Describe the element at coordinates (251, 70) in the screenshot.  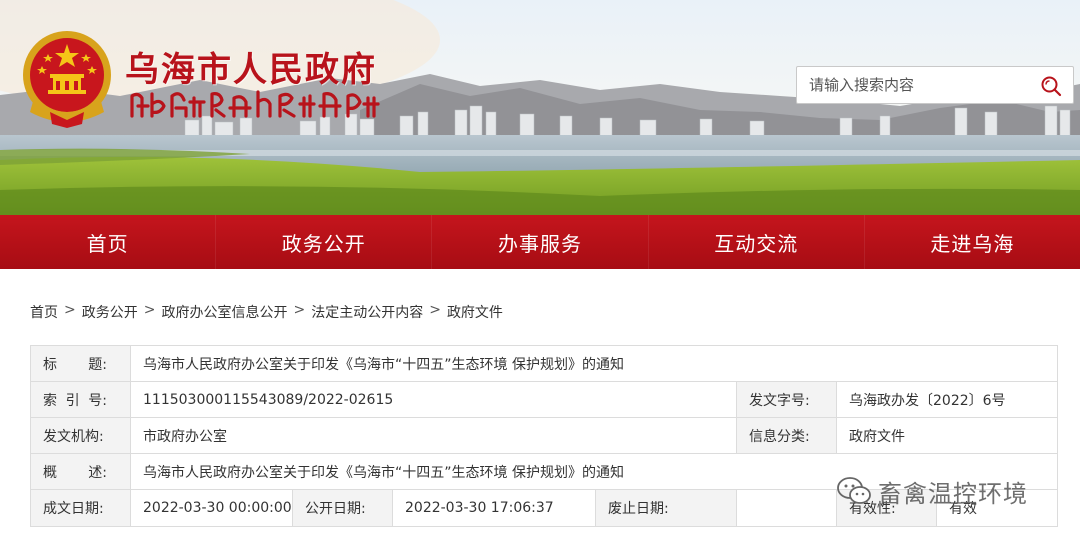
I see `site-title: 乌海市人民政府` at that location.